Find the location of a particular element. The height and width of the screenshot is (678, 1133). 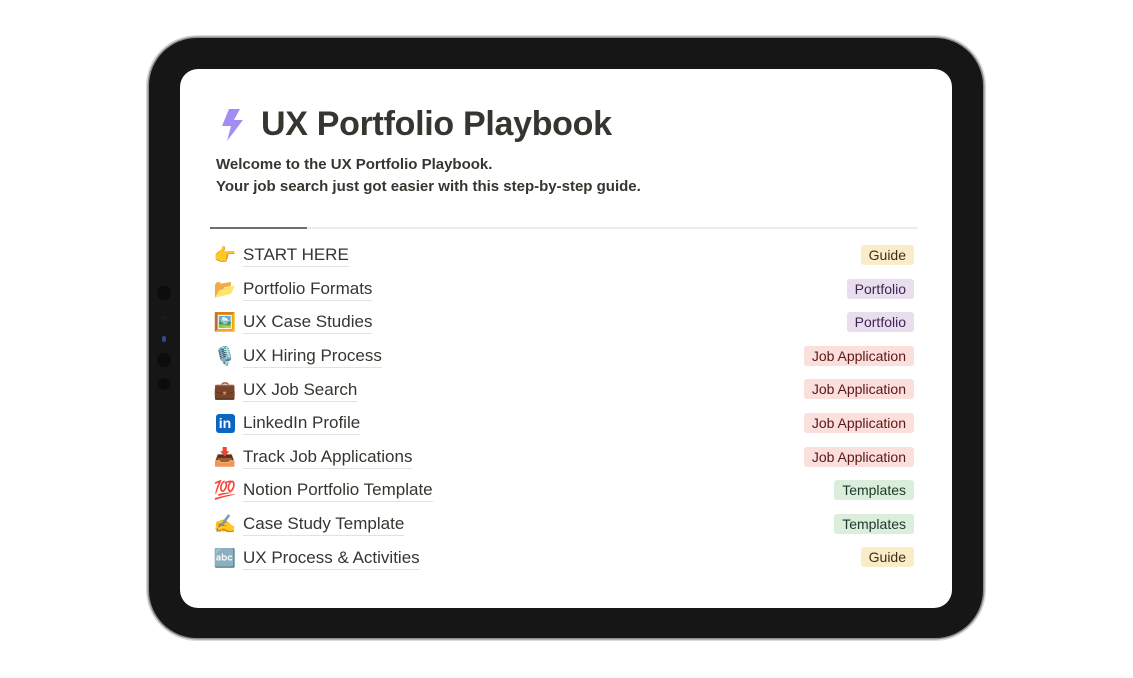

writing-hand-icon: ✍️ is located at coordinates (225, 524).